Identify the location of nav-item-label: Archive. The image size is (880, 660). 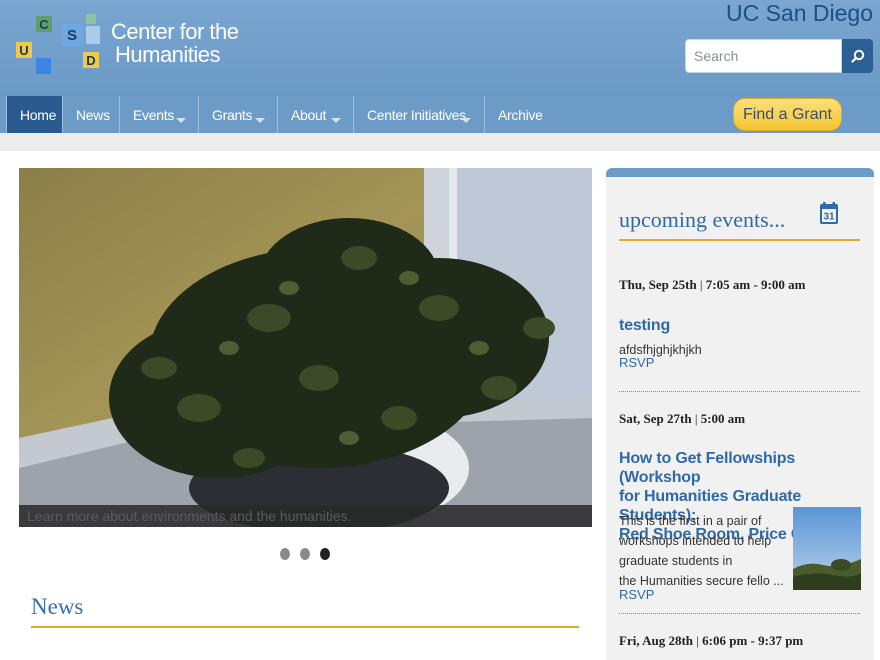
(520, 114).